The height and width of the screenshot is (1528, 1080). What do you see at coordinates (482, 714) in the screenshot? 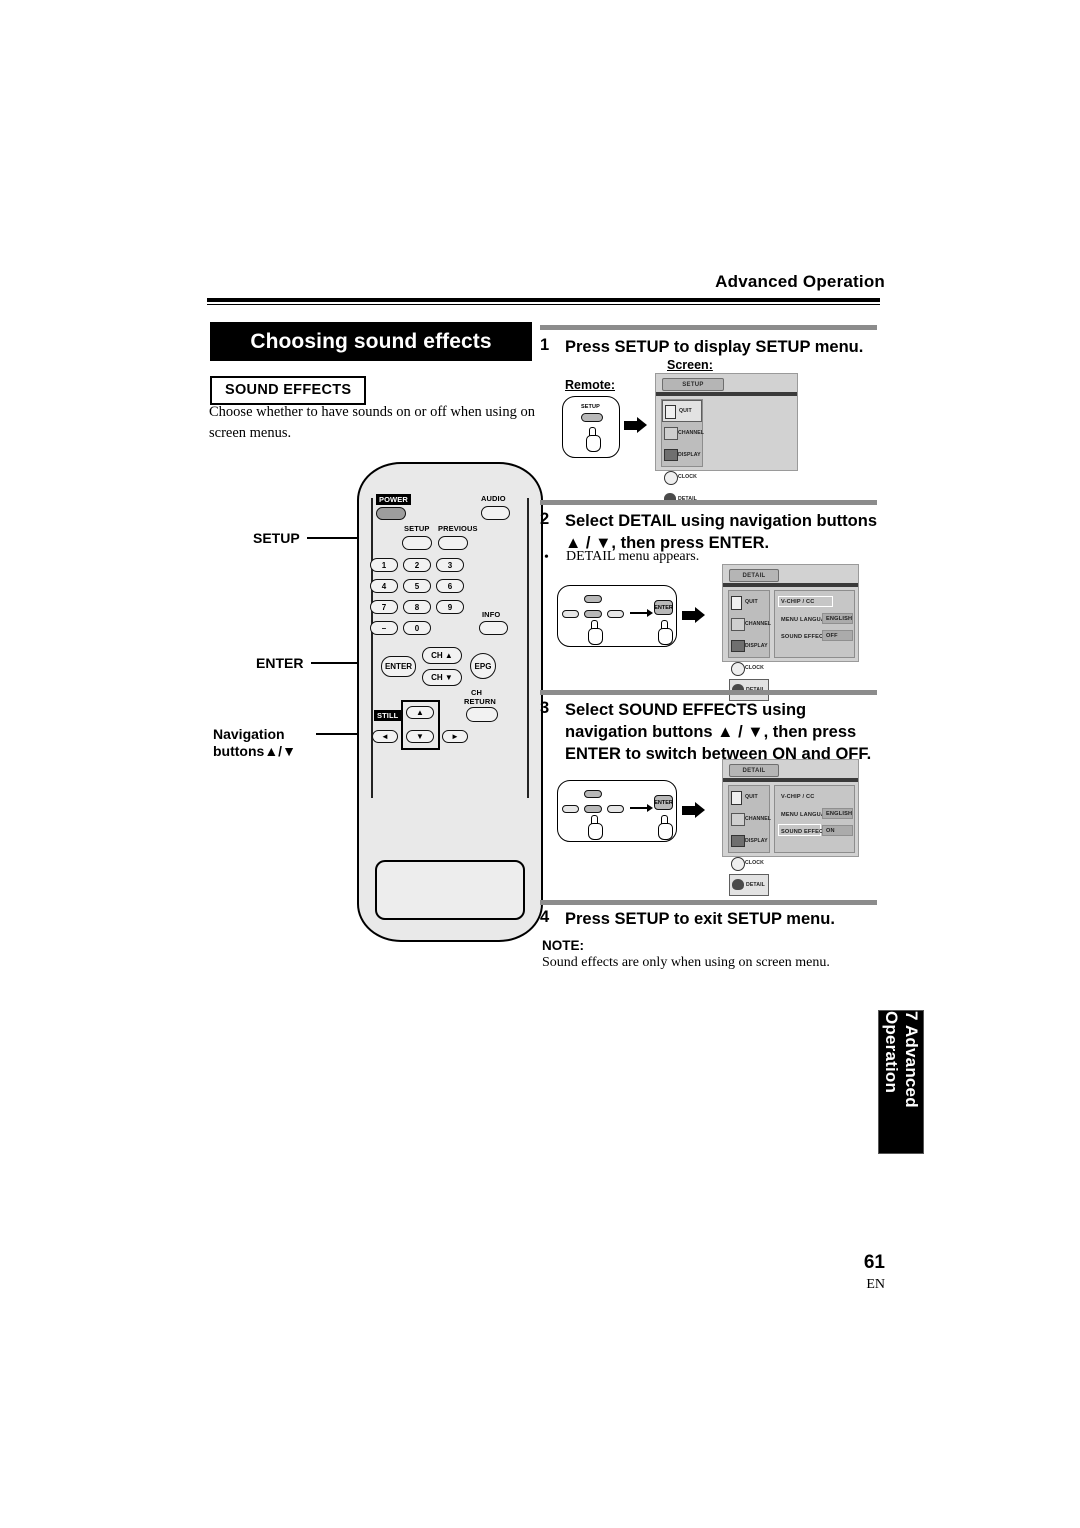
I see `remote-button-ch-return` at bounding box center [482, 714].